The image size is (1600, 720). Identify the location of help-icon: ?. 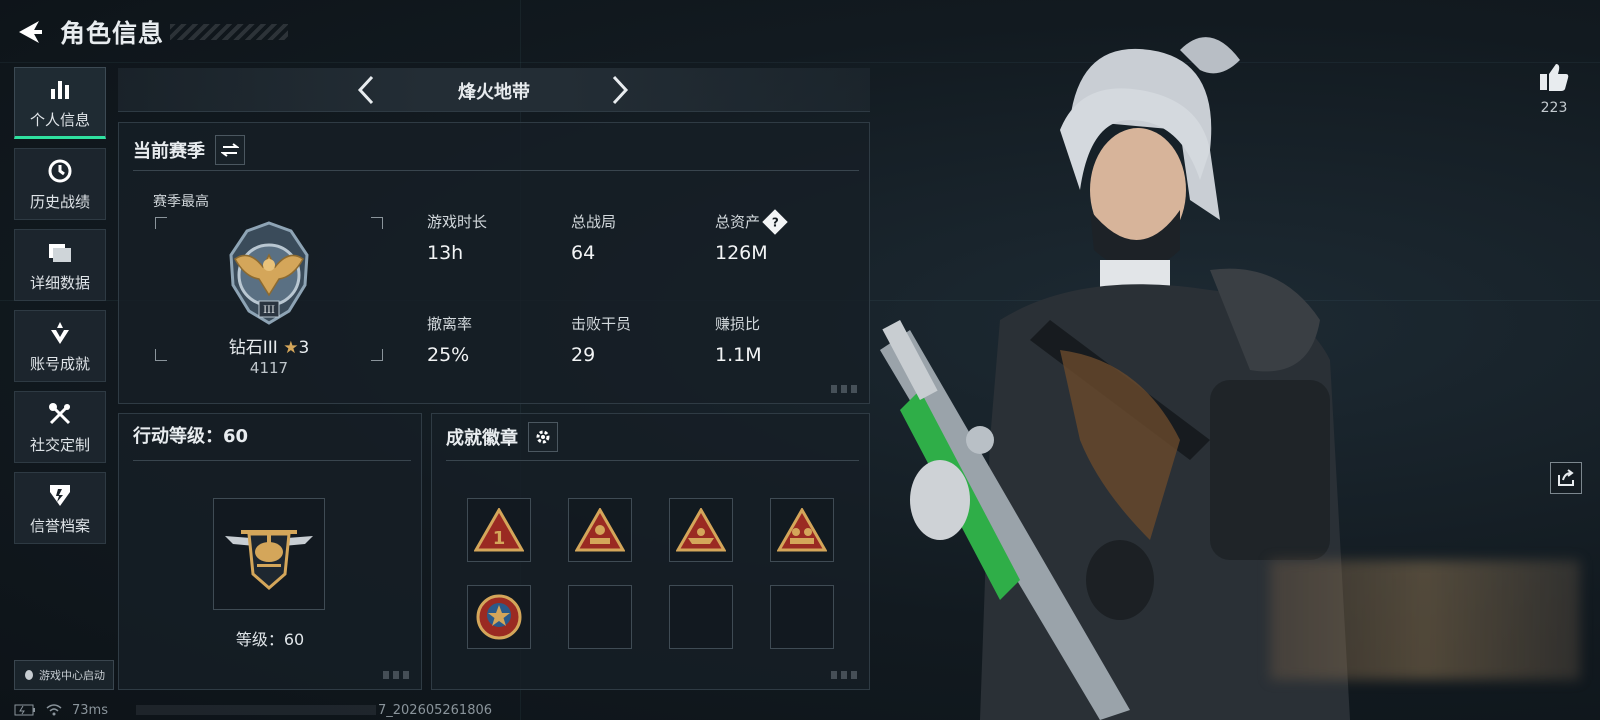
(775, 221).